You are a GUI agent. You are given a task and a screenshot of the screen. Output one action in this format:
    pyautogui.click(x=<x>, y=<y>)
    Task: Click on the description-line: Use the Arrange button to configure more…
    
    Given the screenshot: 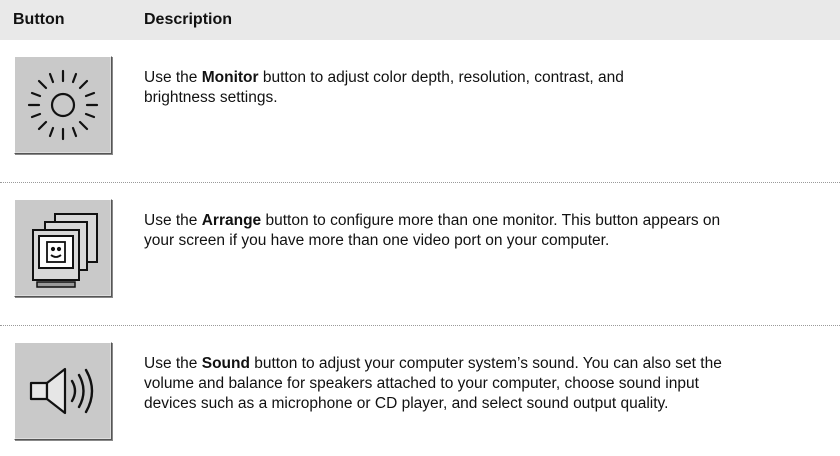 What is the action you would take?
    pyautogui.click(x=432, y=220)
    